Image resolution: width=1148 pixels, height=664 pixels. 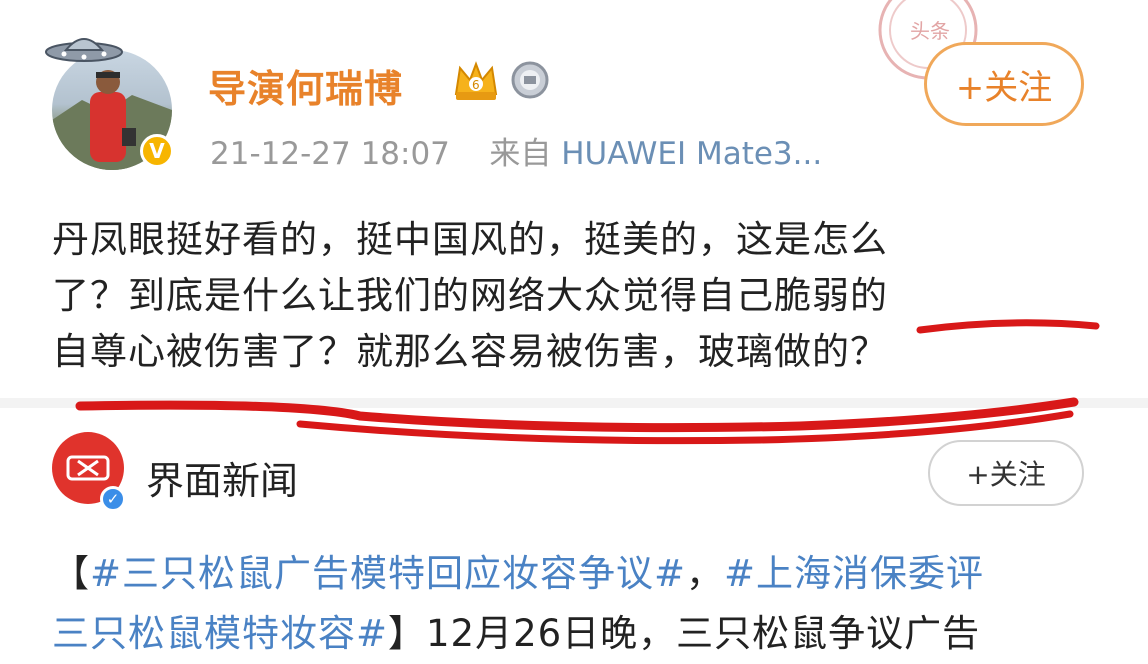 What do you see at coordinates (705, 573) in the screenshot?
I see `comma: ，` at bounding box center [705, 573].